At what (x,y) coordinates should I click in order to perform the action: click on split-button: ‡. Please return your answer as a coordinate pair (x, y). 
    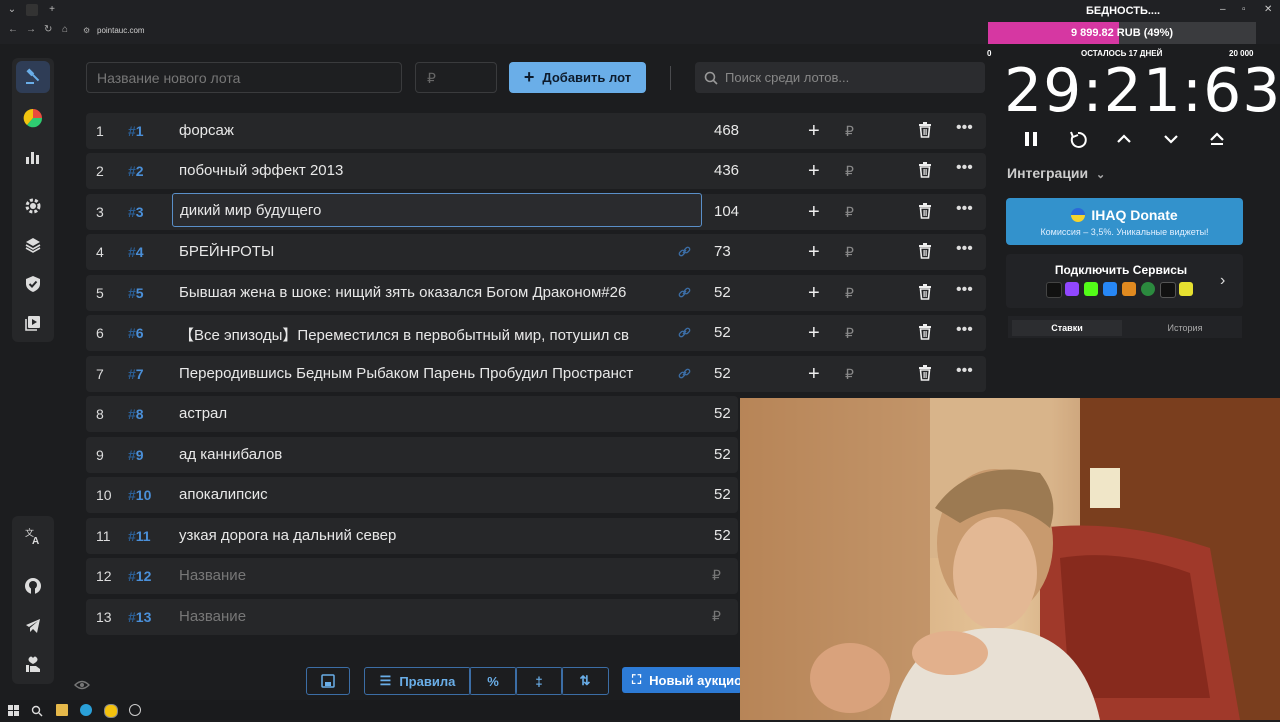
    Looking at the image, I should click on (539, 681).